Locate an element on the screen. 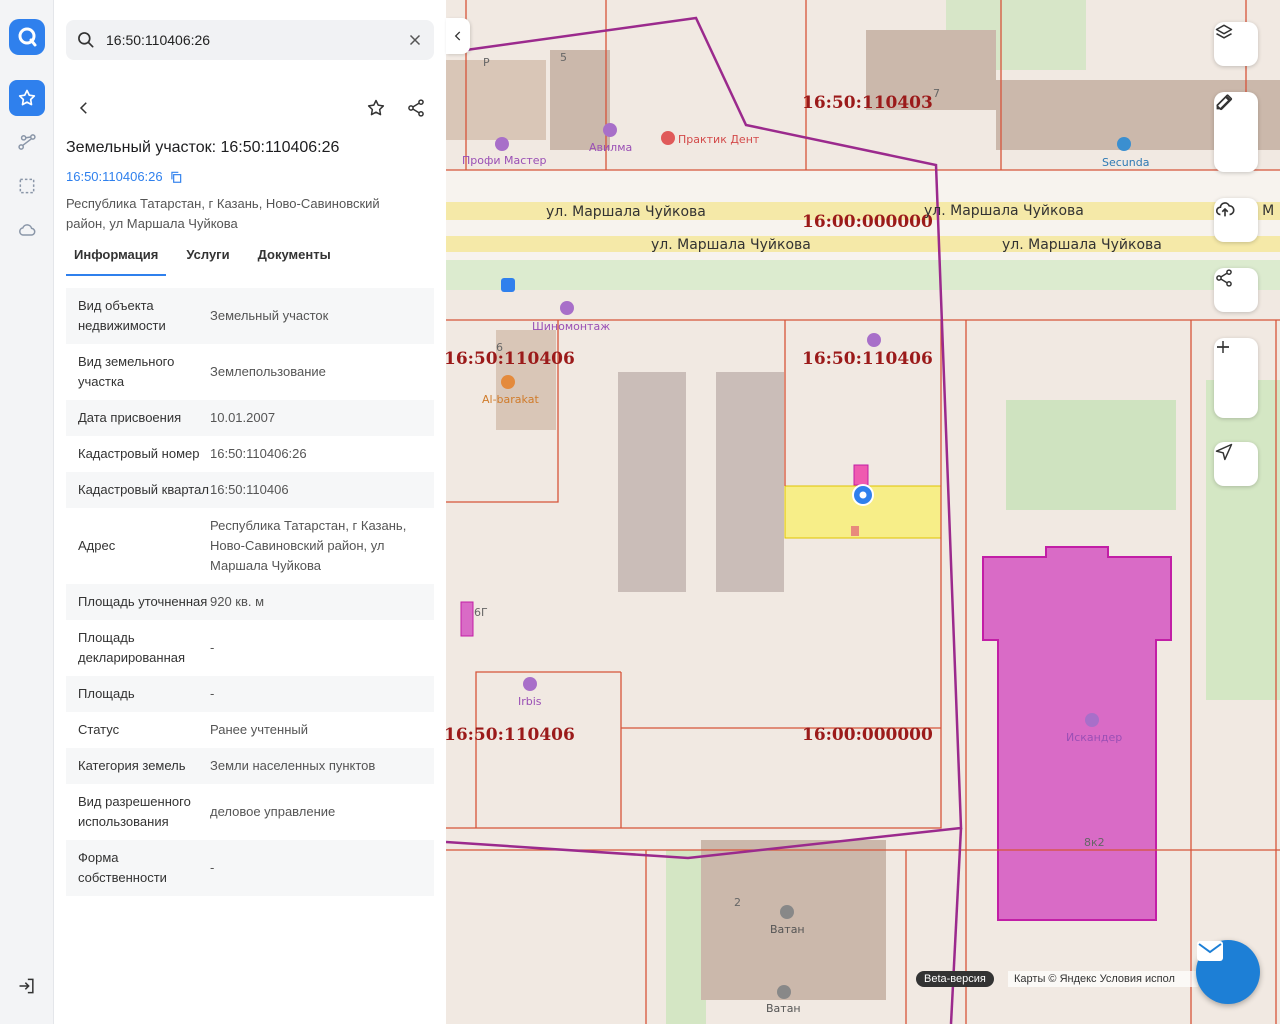 The width and height of the screenshot is (1280, 1024). search-input is located at coordinates (251, 40).